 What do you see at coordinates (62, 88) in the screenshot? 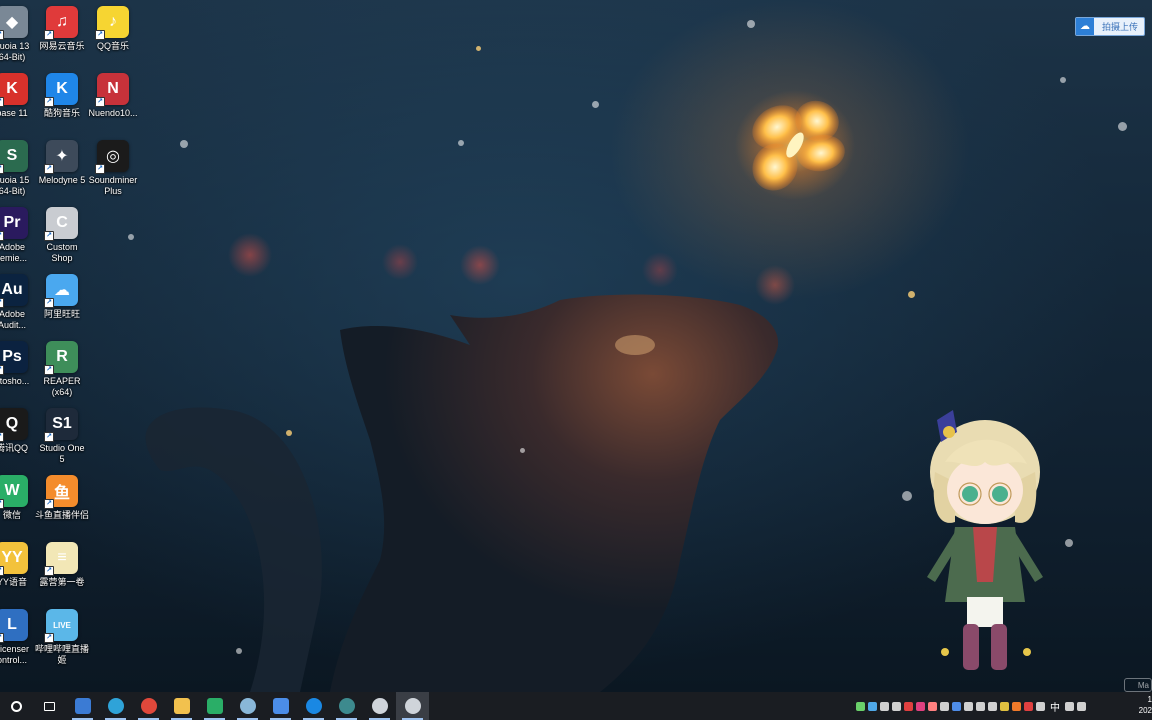
I see `icon-glyph: K` at bounding box center [62, 88].